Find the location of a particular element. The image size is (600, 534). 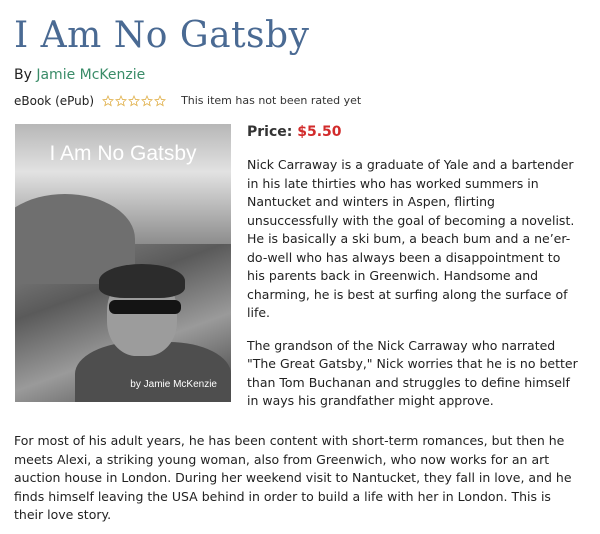

author-link: Jamie McKenzie is located at coordinates (90, 75).